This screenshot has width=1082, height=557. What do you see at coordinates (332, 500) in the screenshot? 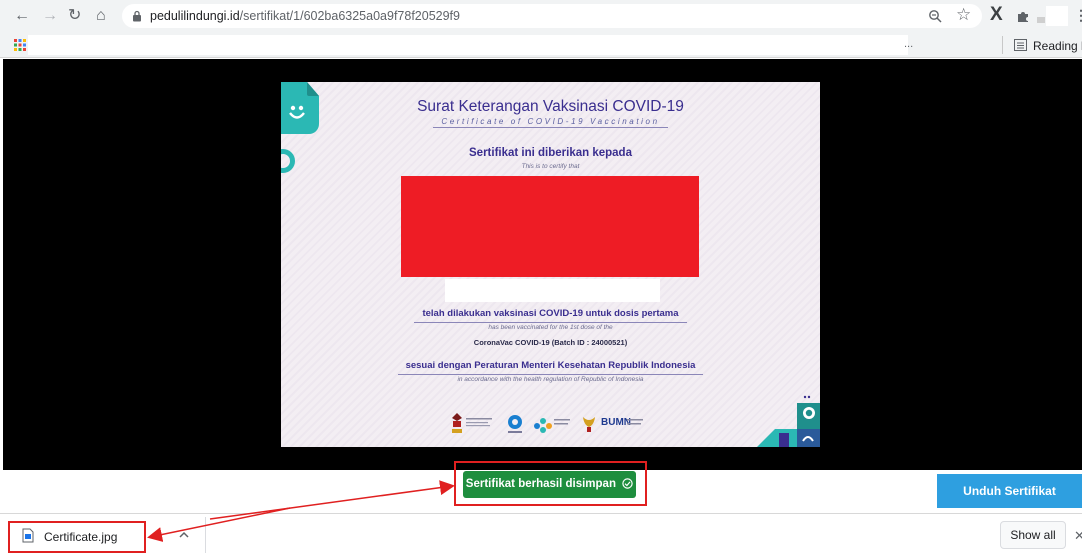
I see `annotation-arrow-to-toast` at bounding box center [332, 500].